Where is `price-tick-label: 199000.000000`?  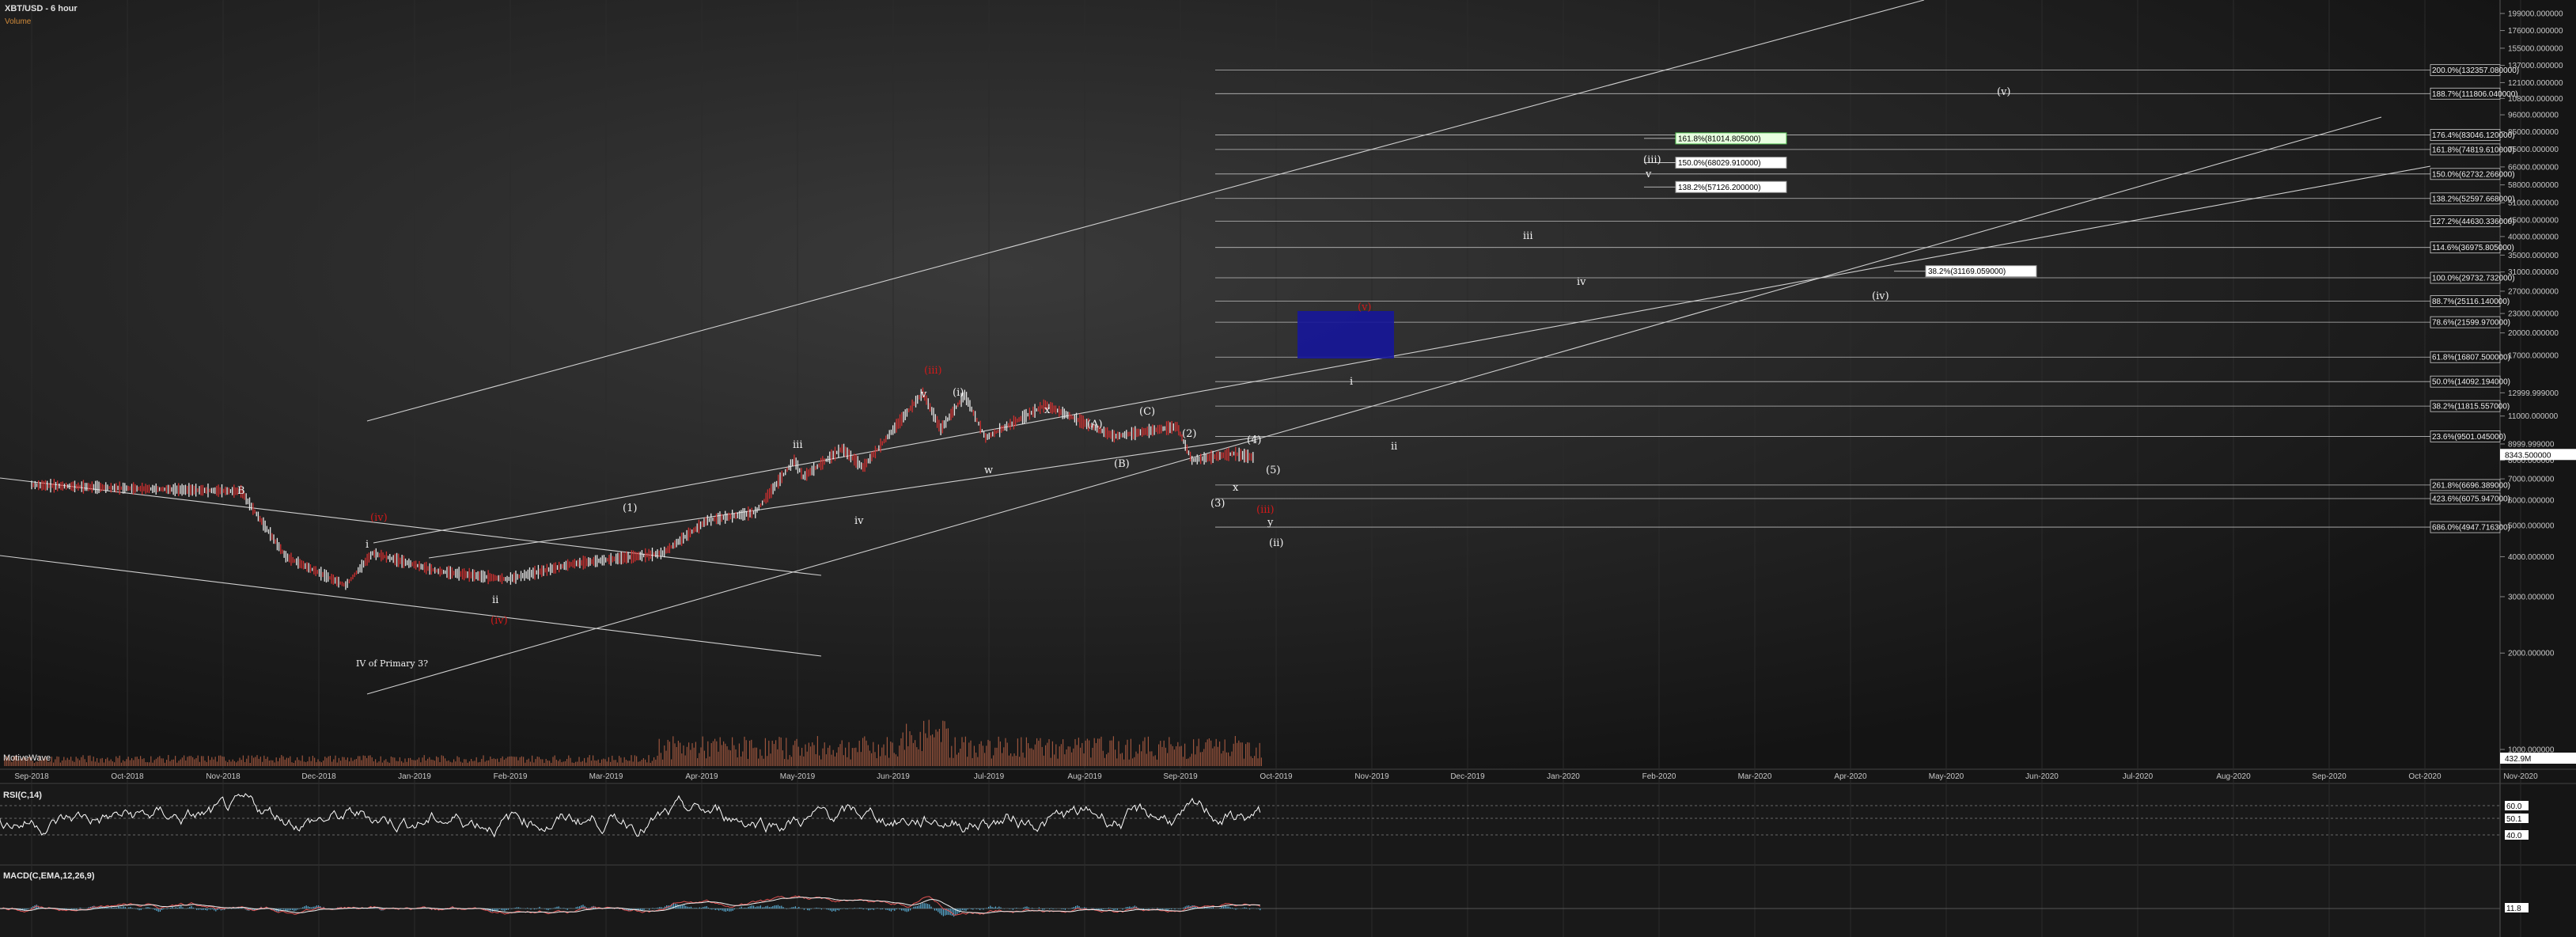
price-tick-label: 199000.000000 is located at coordinates (2535, 14).